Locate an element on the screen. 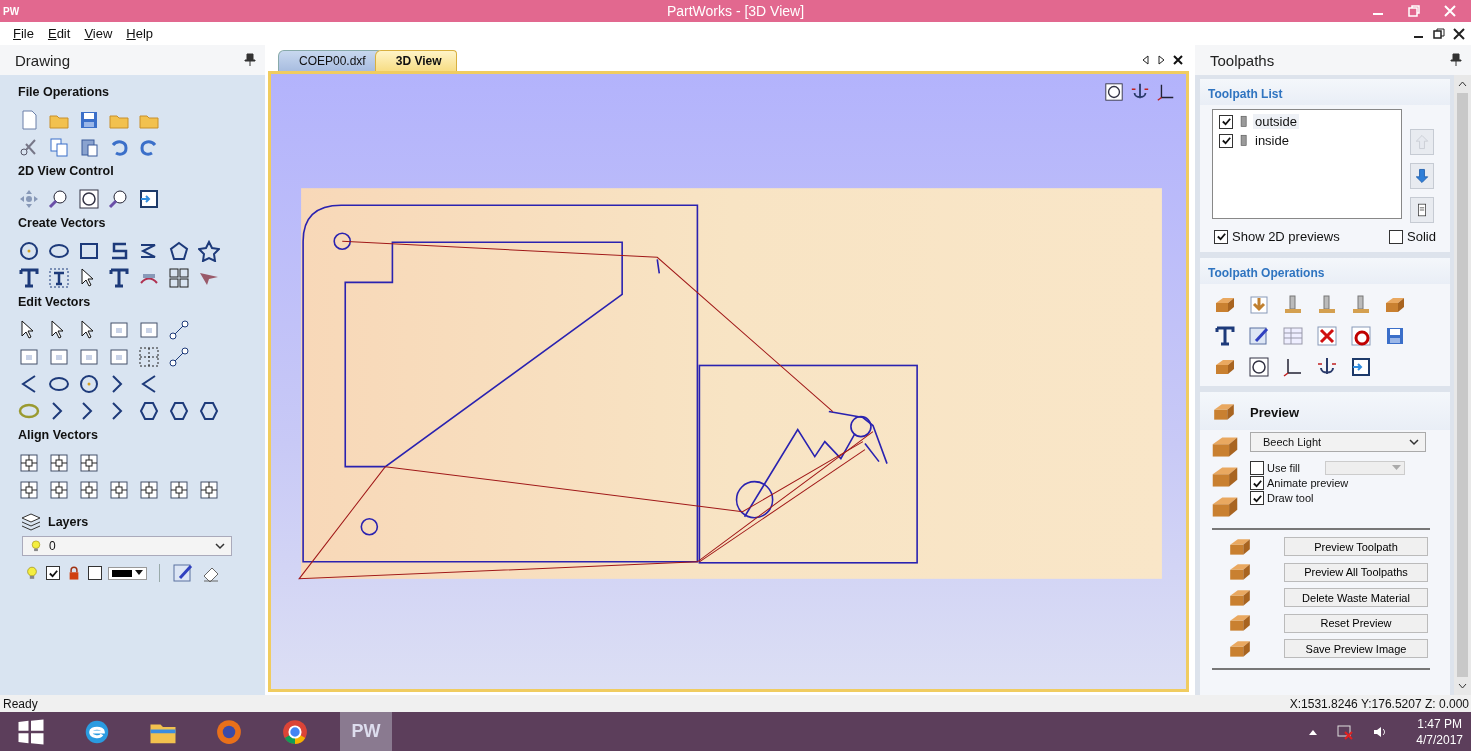  arrow-up-icon is located at coordinates (1422, 142).